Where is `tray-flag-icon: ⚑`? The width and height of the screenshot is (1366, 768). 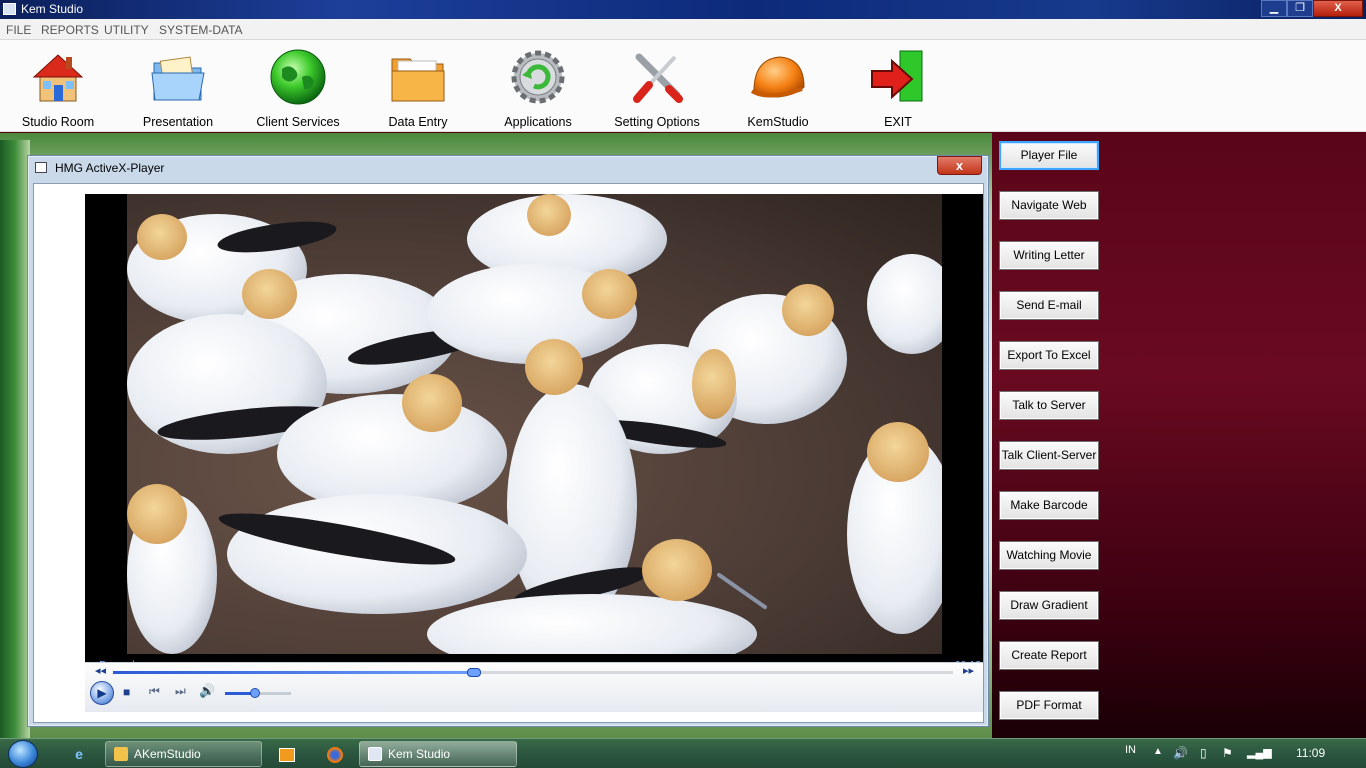
tray-flag-icon: ⚑ is located at coordinates (1227, 753).